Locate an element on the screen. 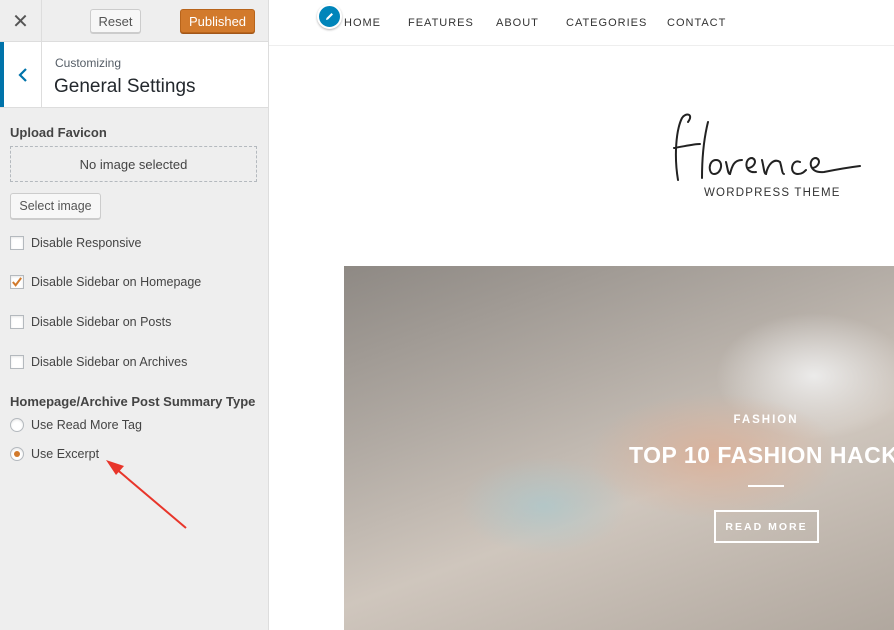 Image resolution: width=894 pixels, height=630 pixels. select-image-button: Select image is located at coordinates (55, 206).